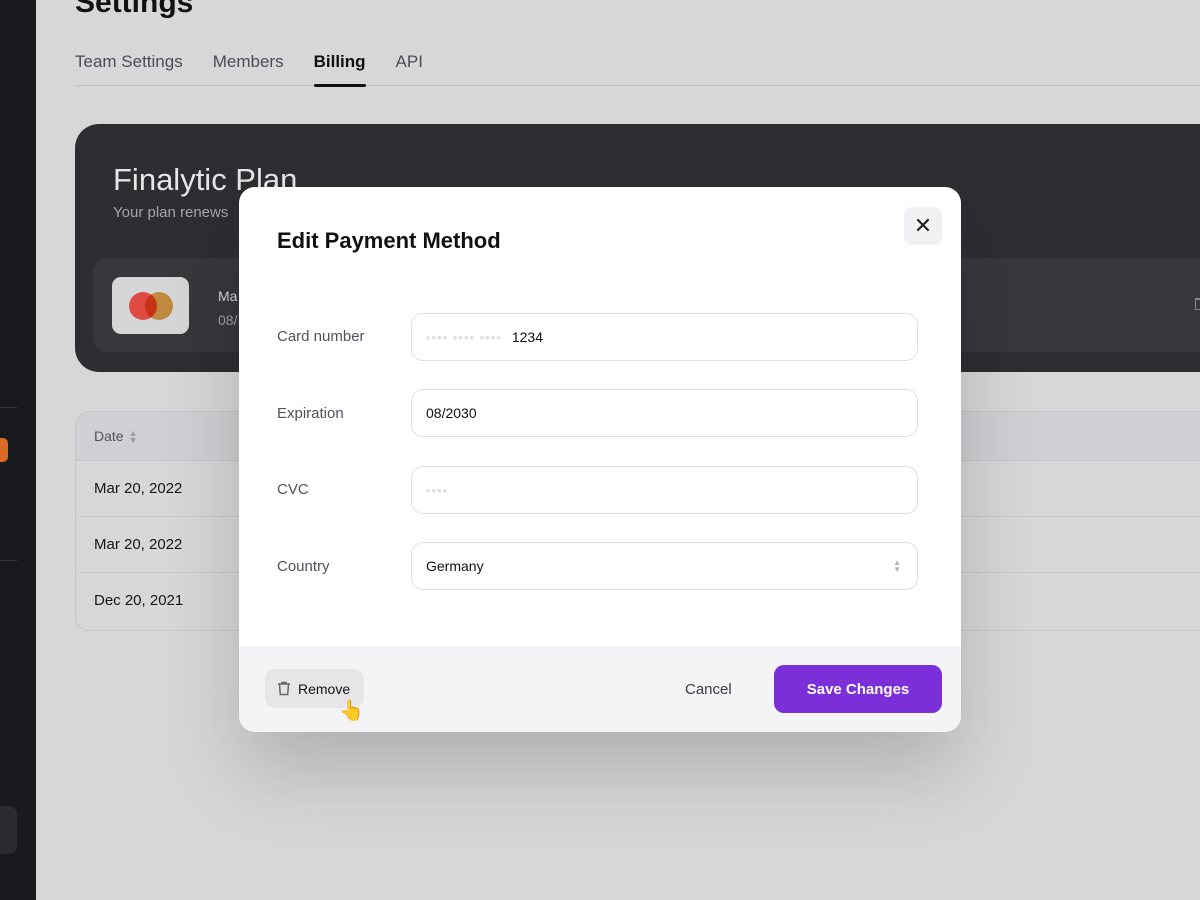 This screenshot has width=1200, height=900. What do you see at coordinates (8, 830) in the screenshot?
I see `sidebar-user-button` at bounding box center [8, 830].